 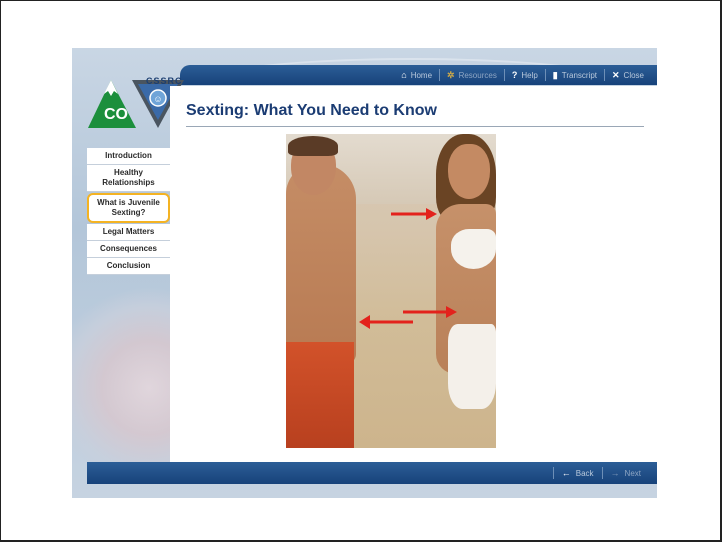 I want to click on page-title: Sexting: What You Need to Know, so click(x=311, y=110).